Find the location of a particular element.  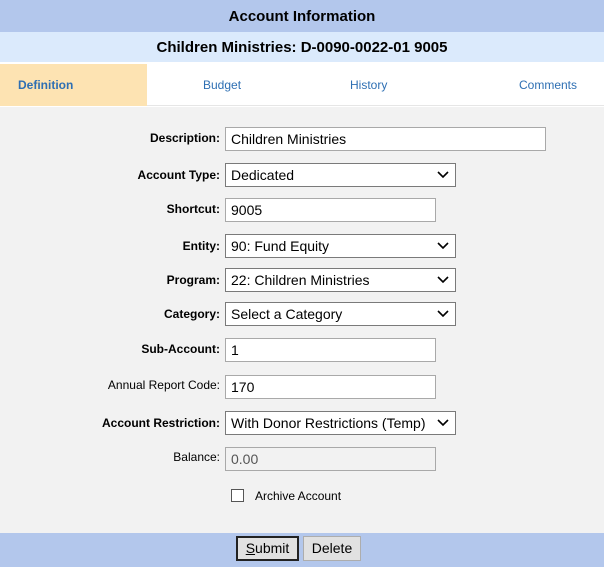

tab-definition: Definition is located at coordinates (73, 85).